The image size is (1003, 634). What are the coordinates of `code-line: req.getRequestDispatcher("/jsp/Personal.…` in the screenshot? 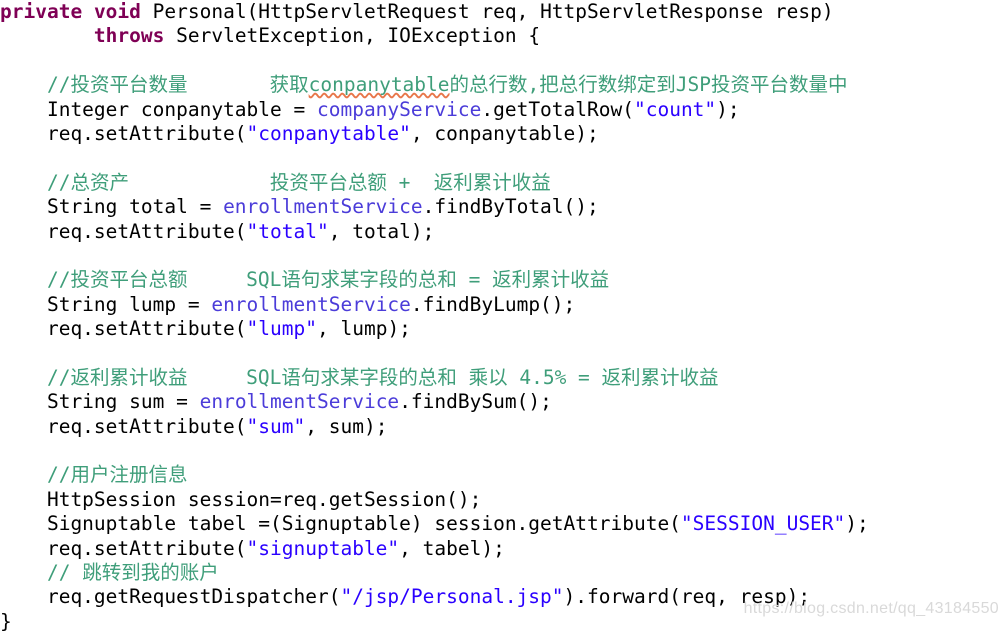 It's located at (501, 597).